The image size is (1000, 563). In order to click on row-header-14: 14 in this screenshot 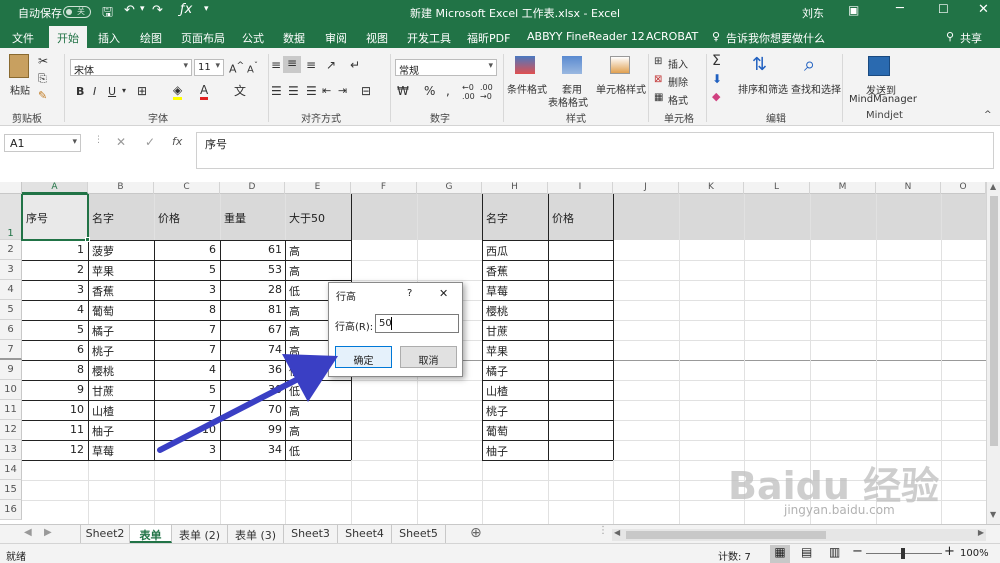, I will do `click(11, 470)`.